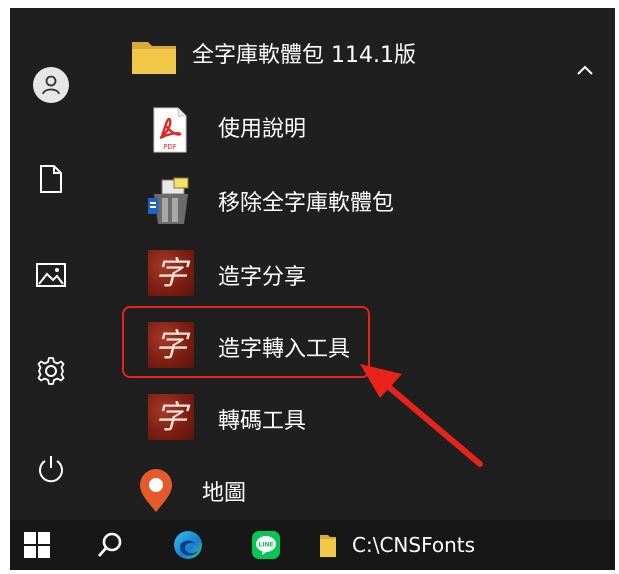 The height and width of the screenshot is (574, 619). I want to click on document-icon, so click(51, 179).